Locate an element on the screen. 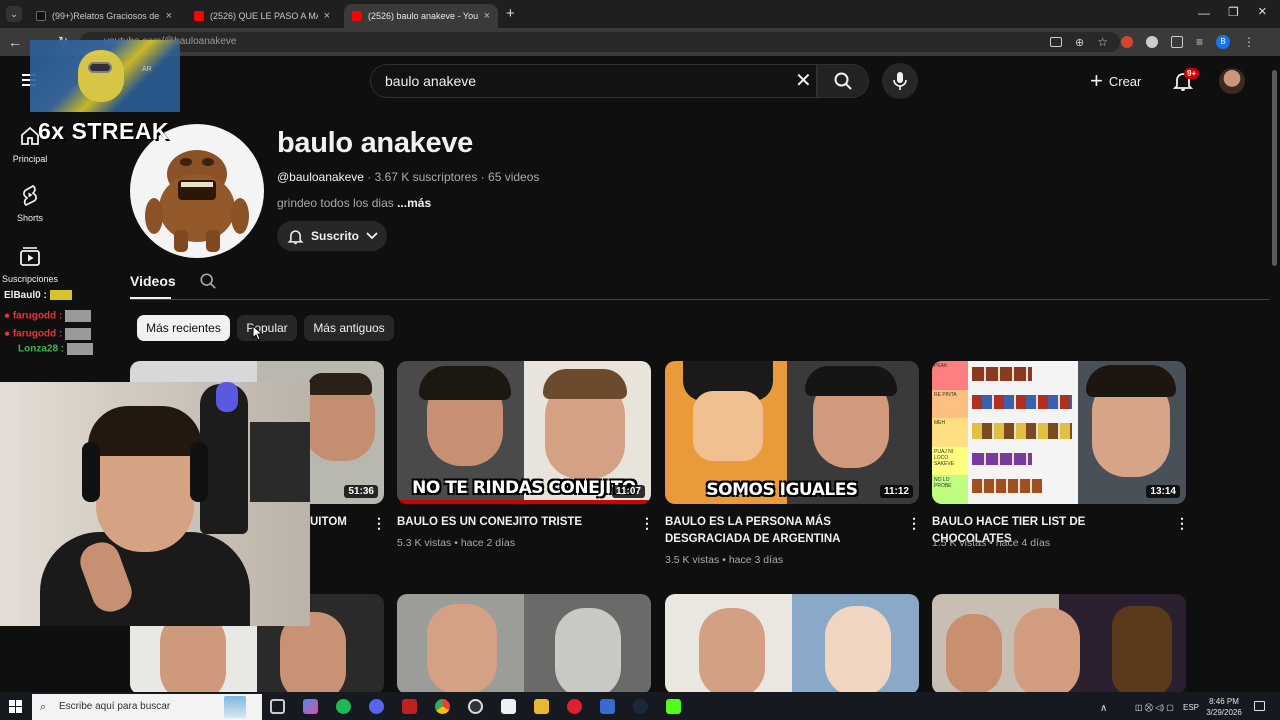 Image resolution: width=1280 pixels, height=720 pixels. steam-icon is located at coordinates (640, 706).